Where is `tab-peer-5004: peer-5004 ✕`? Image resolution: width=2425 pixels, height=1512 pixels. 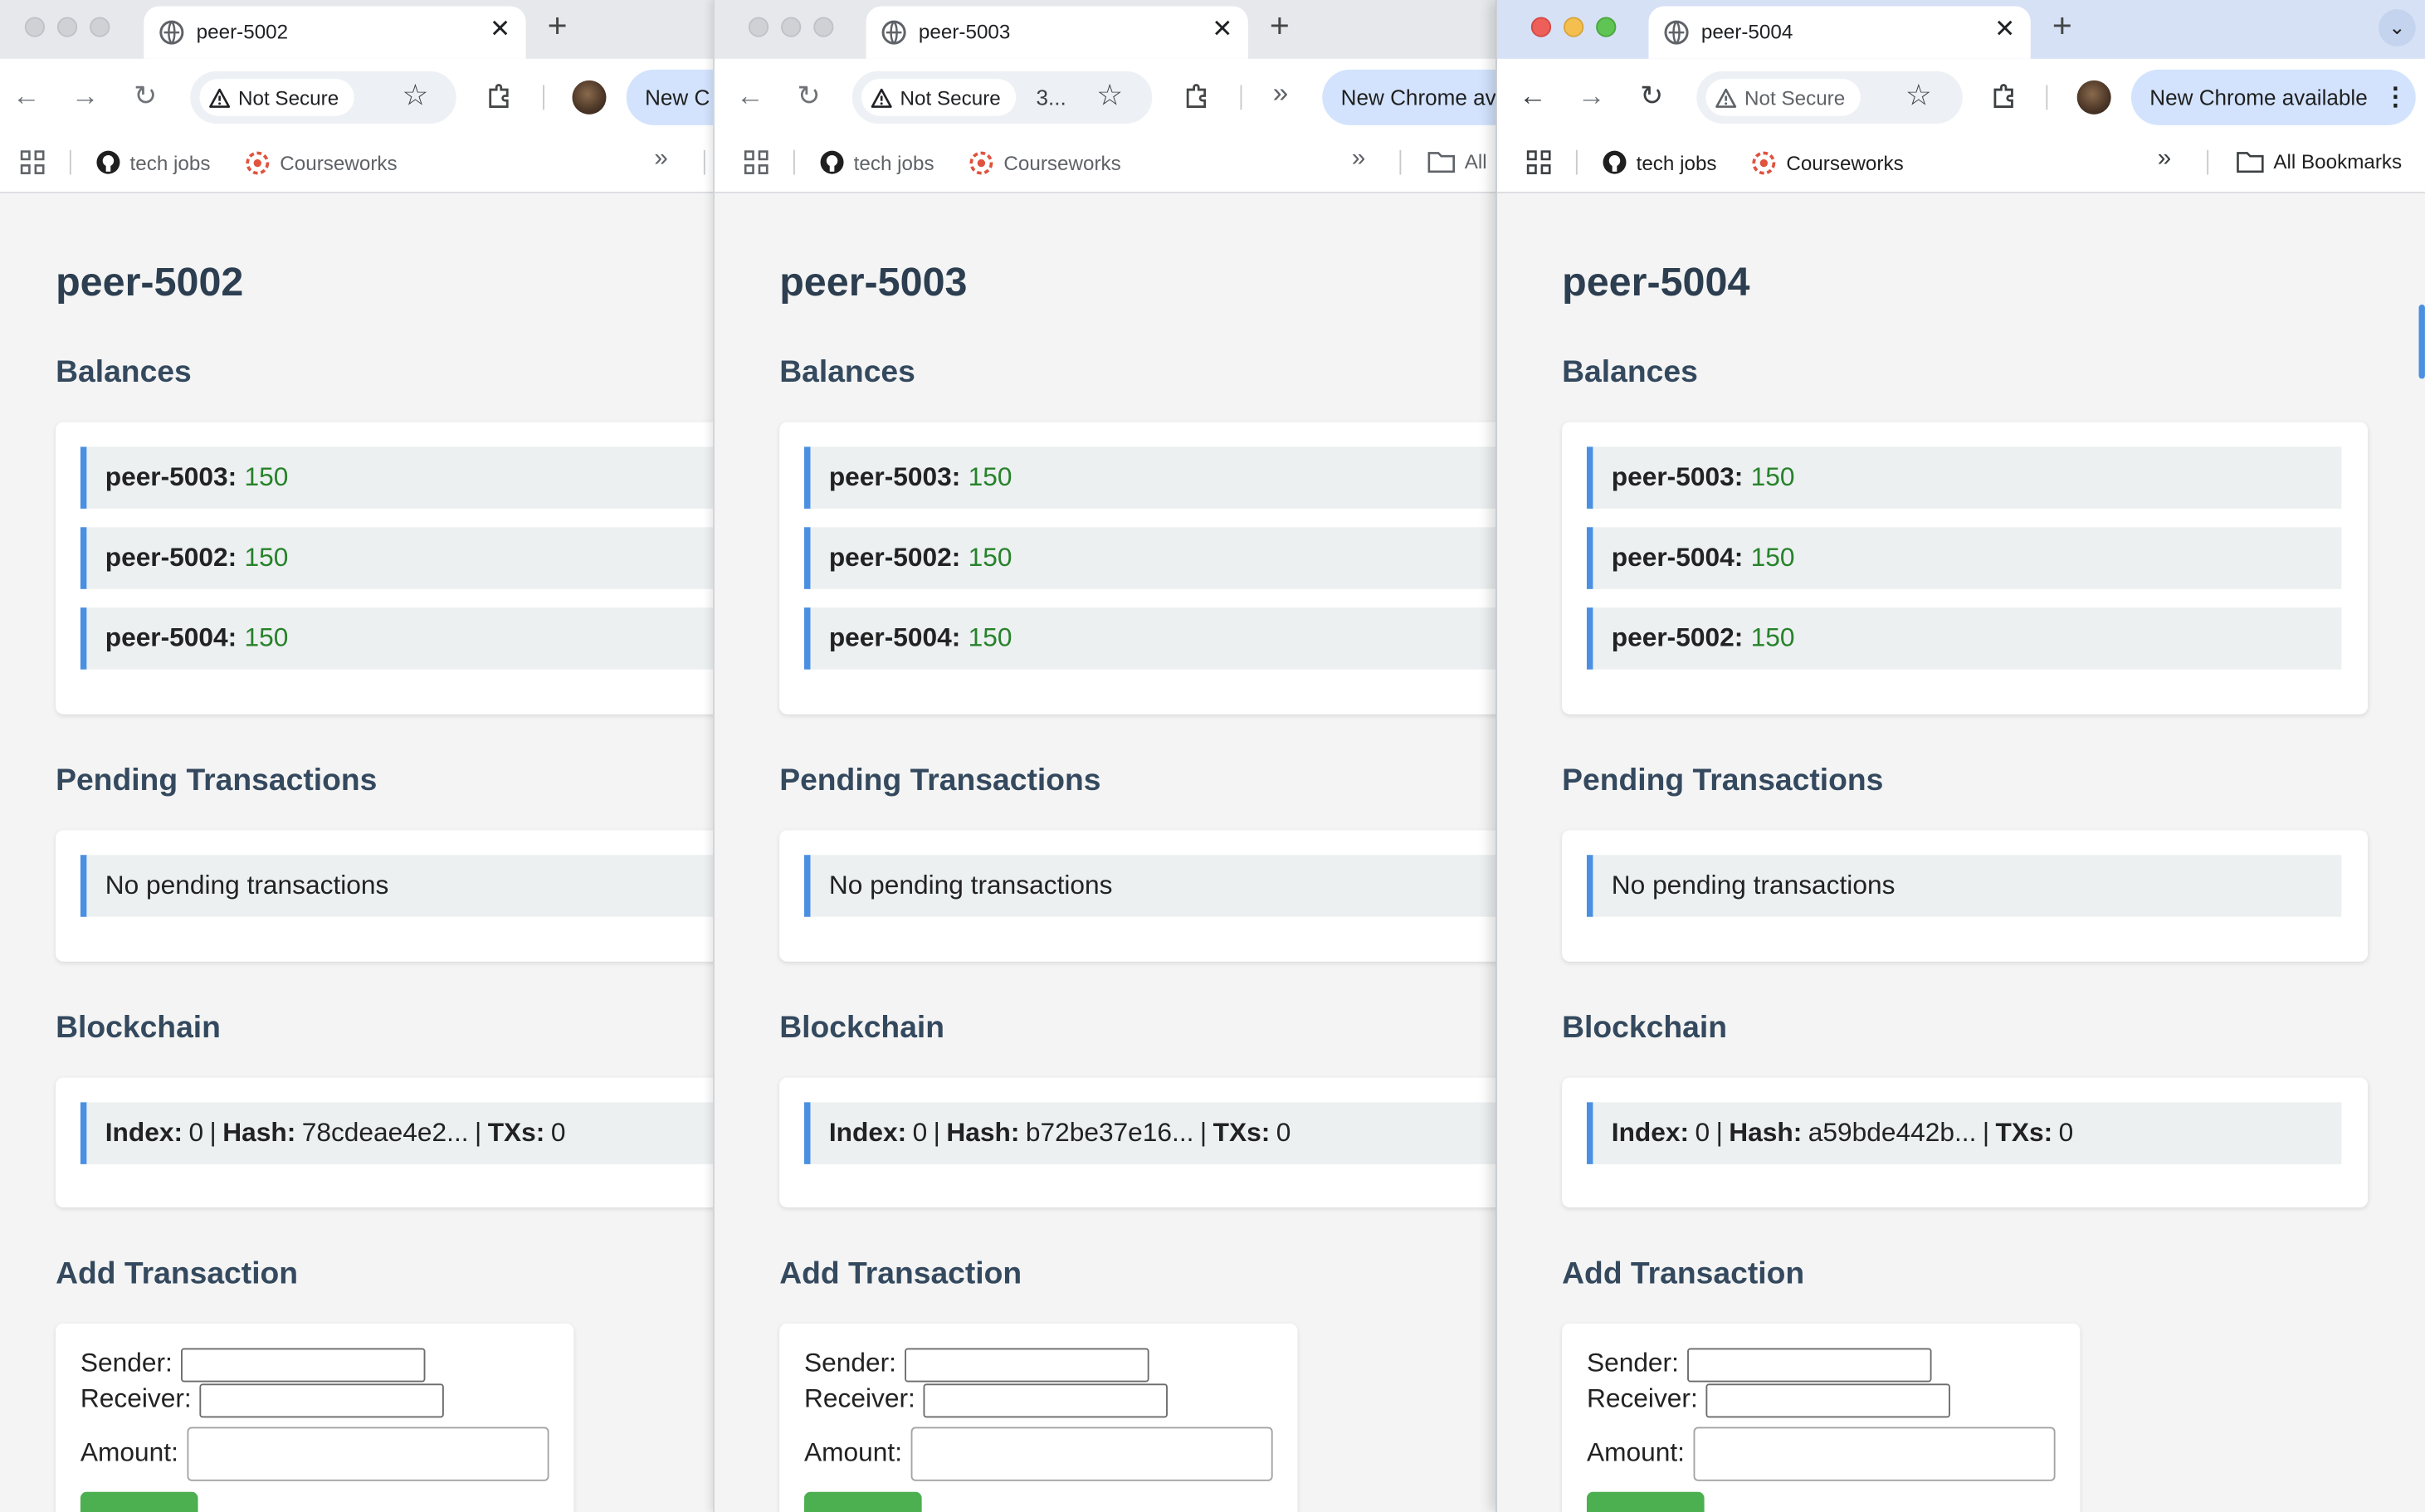
tab-peer-5004: peer-5004 ✕ is located at coordinates (1839, 32).